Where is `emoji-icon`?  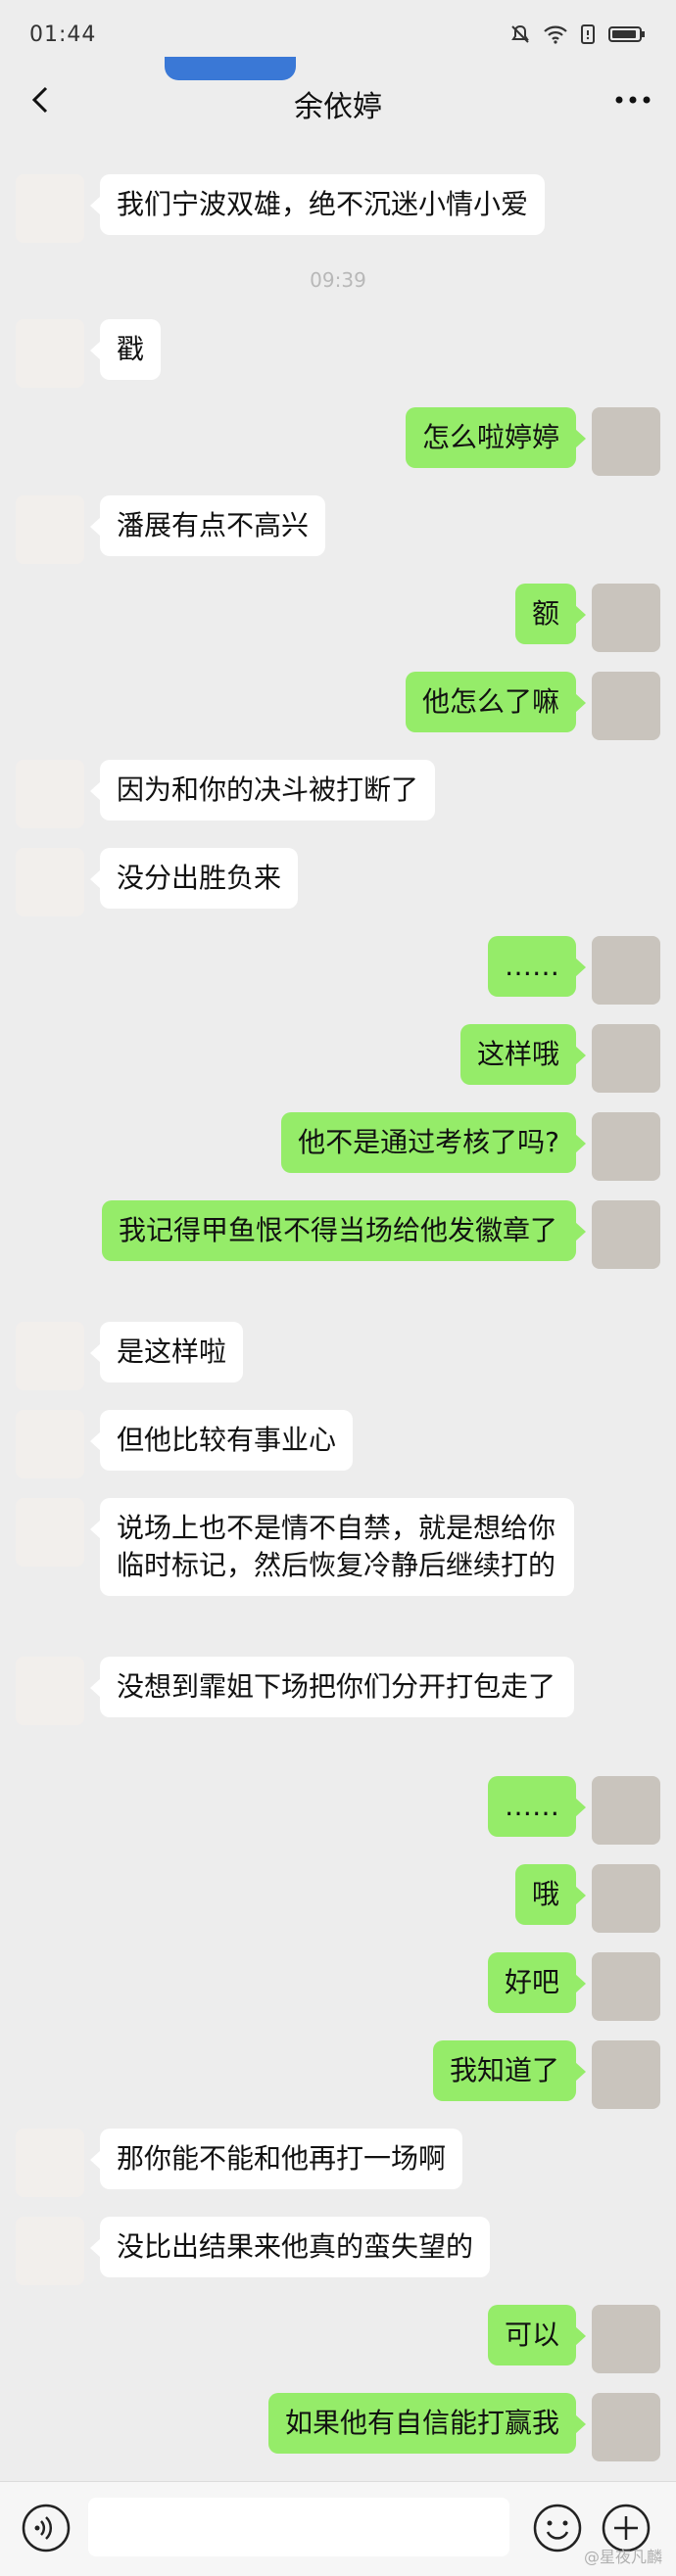
emoji-icon is located at coordinates (558, 2528).